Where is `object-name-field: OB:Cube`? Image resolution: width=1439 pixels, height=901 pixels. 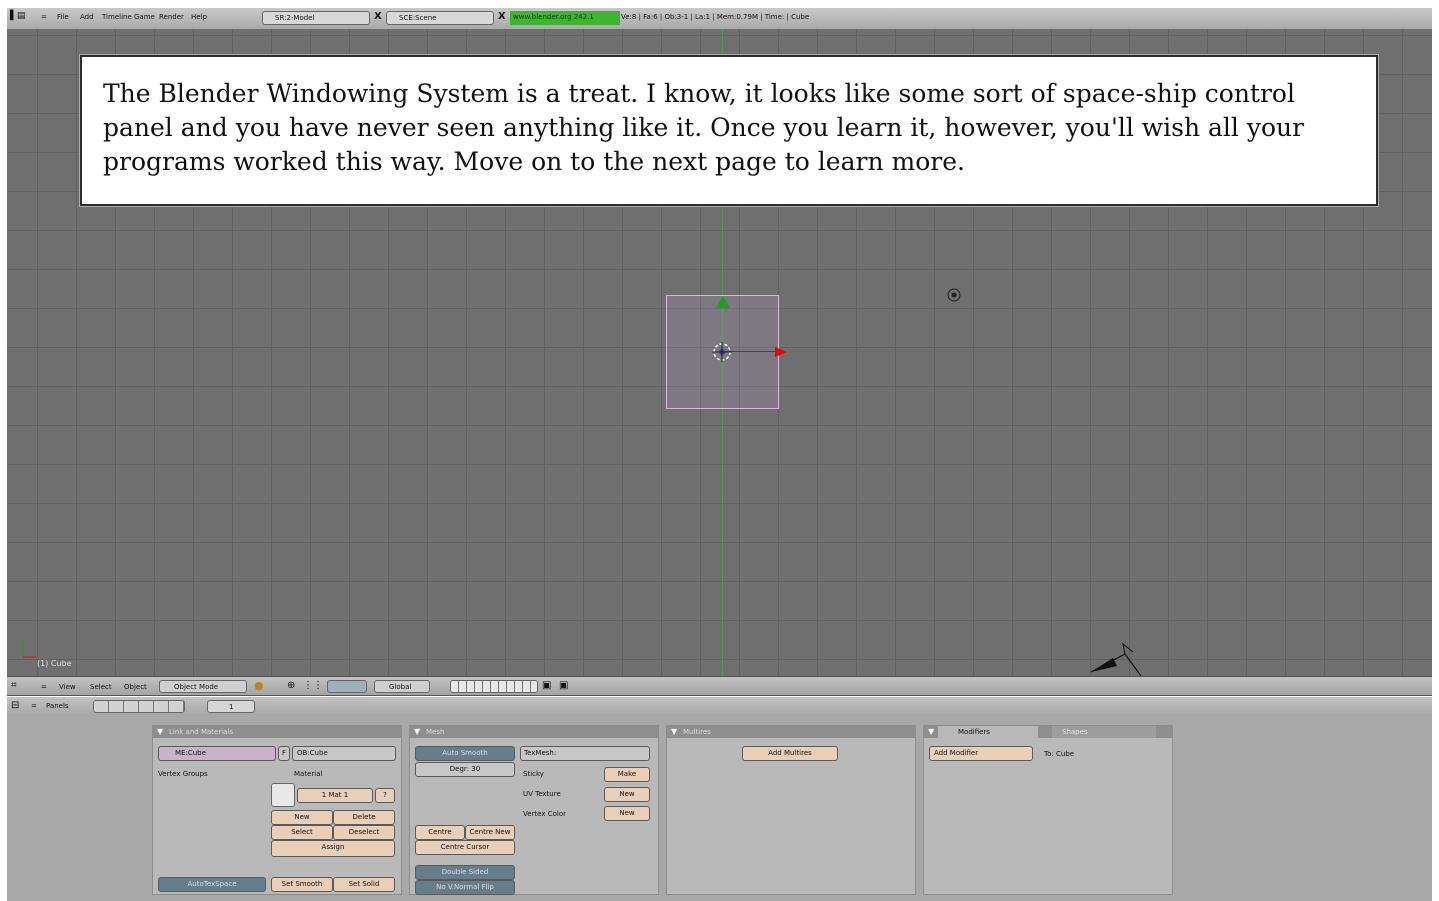 object-name-field: OB:Cube is located at coordinates (344, 753).